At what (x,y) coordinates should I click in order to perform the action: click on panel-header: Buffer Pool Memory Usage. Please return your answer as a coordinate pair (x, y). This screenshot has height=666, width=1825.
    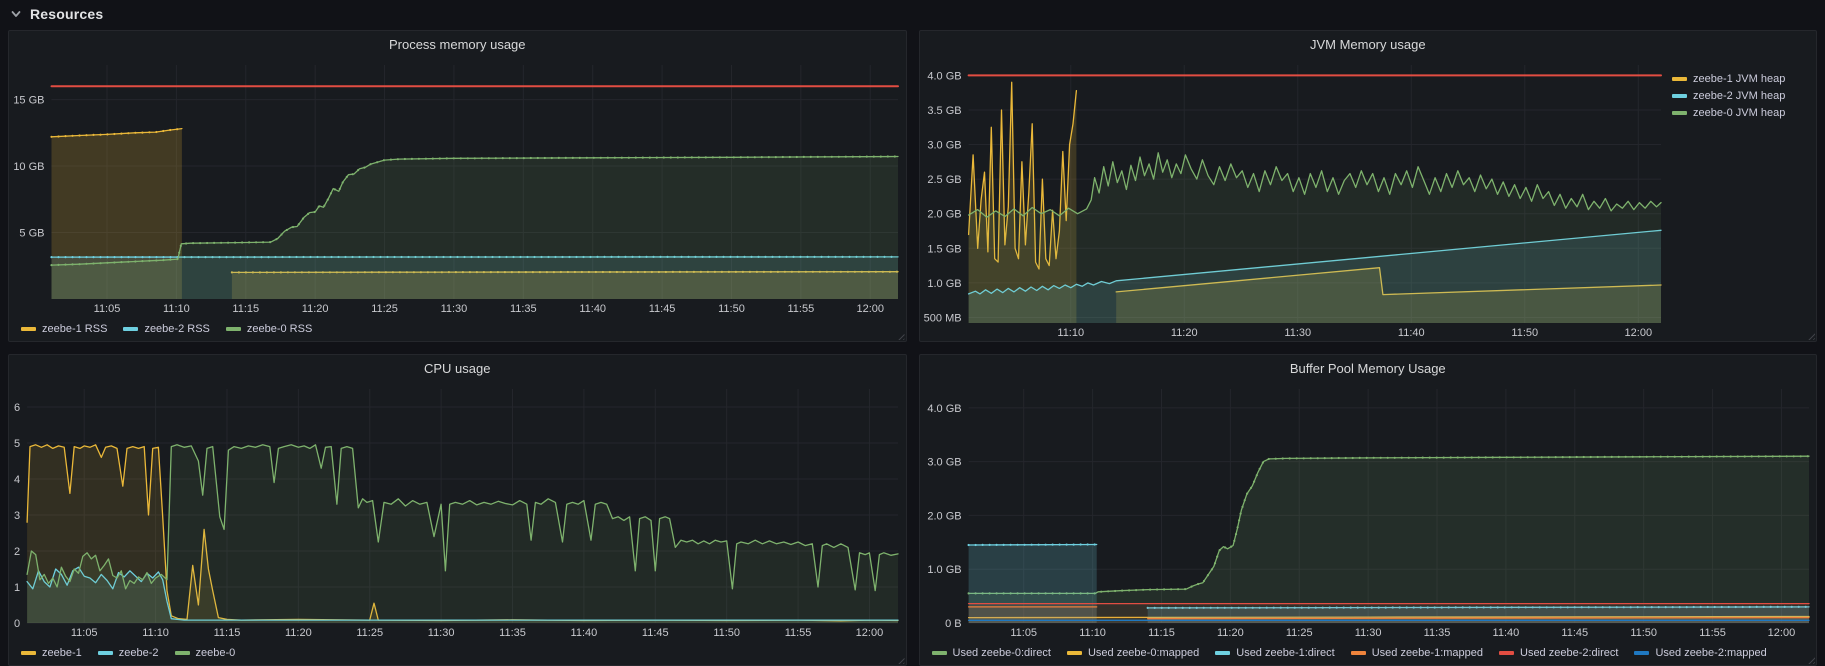
    Looking at the image, I should click on (1368, 368).